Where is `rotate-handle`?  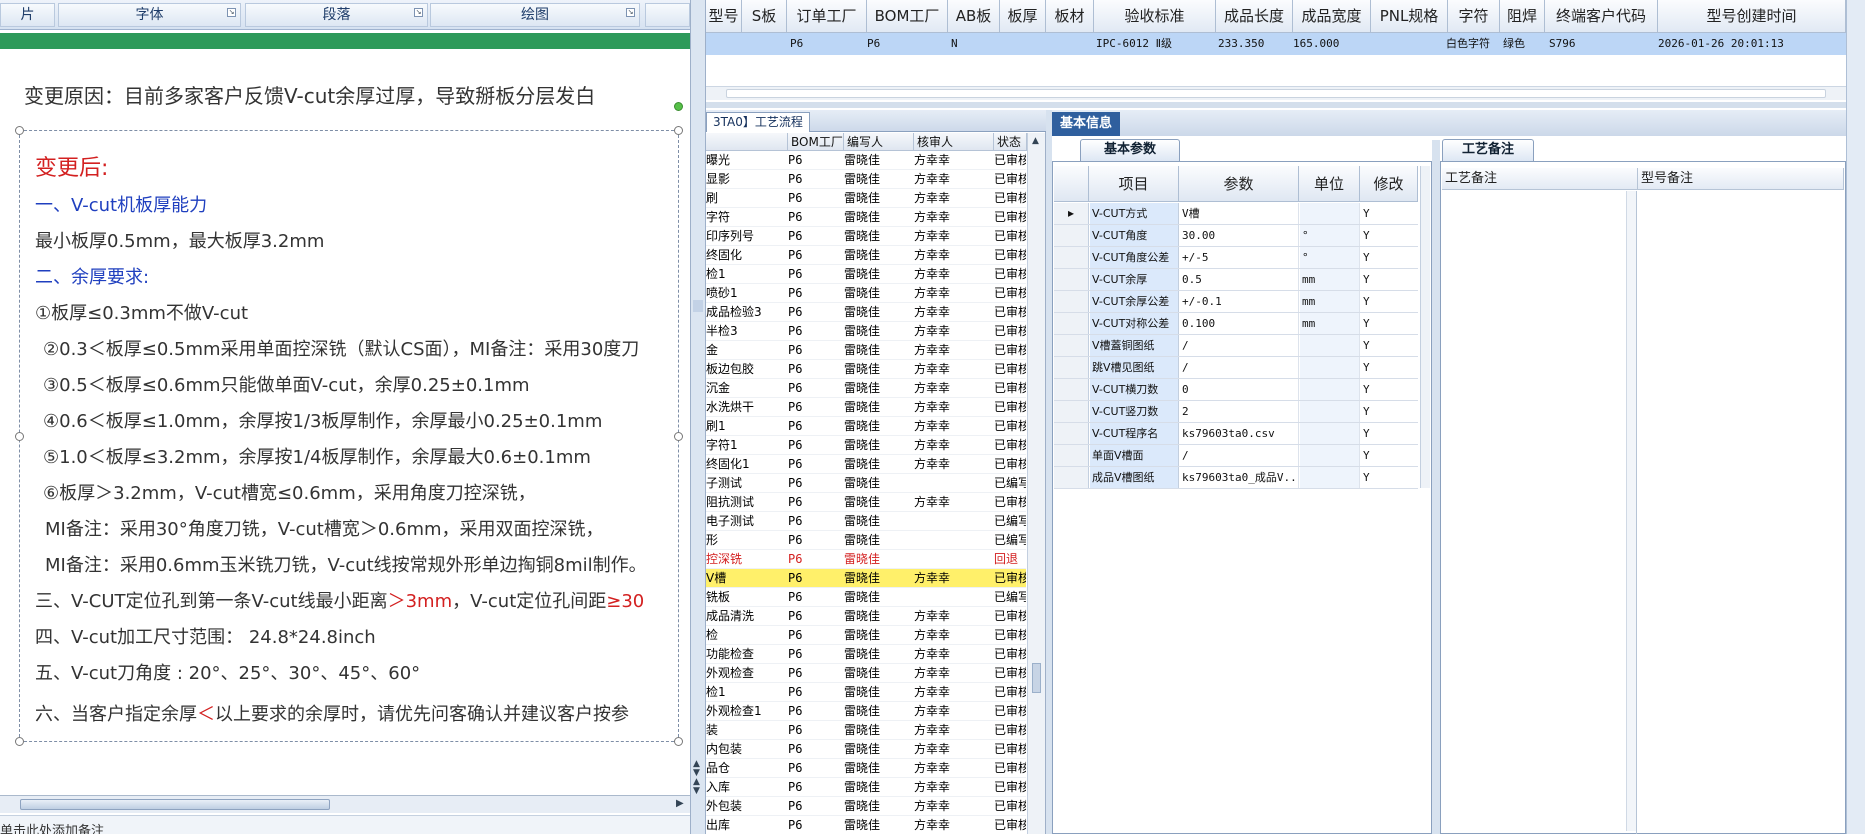
rotate-handle is located at coordinates (678, 106).